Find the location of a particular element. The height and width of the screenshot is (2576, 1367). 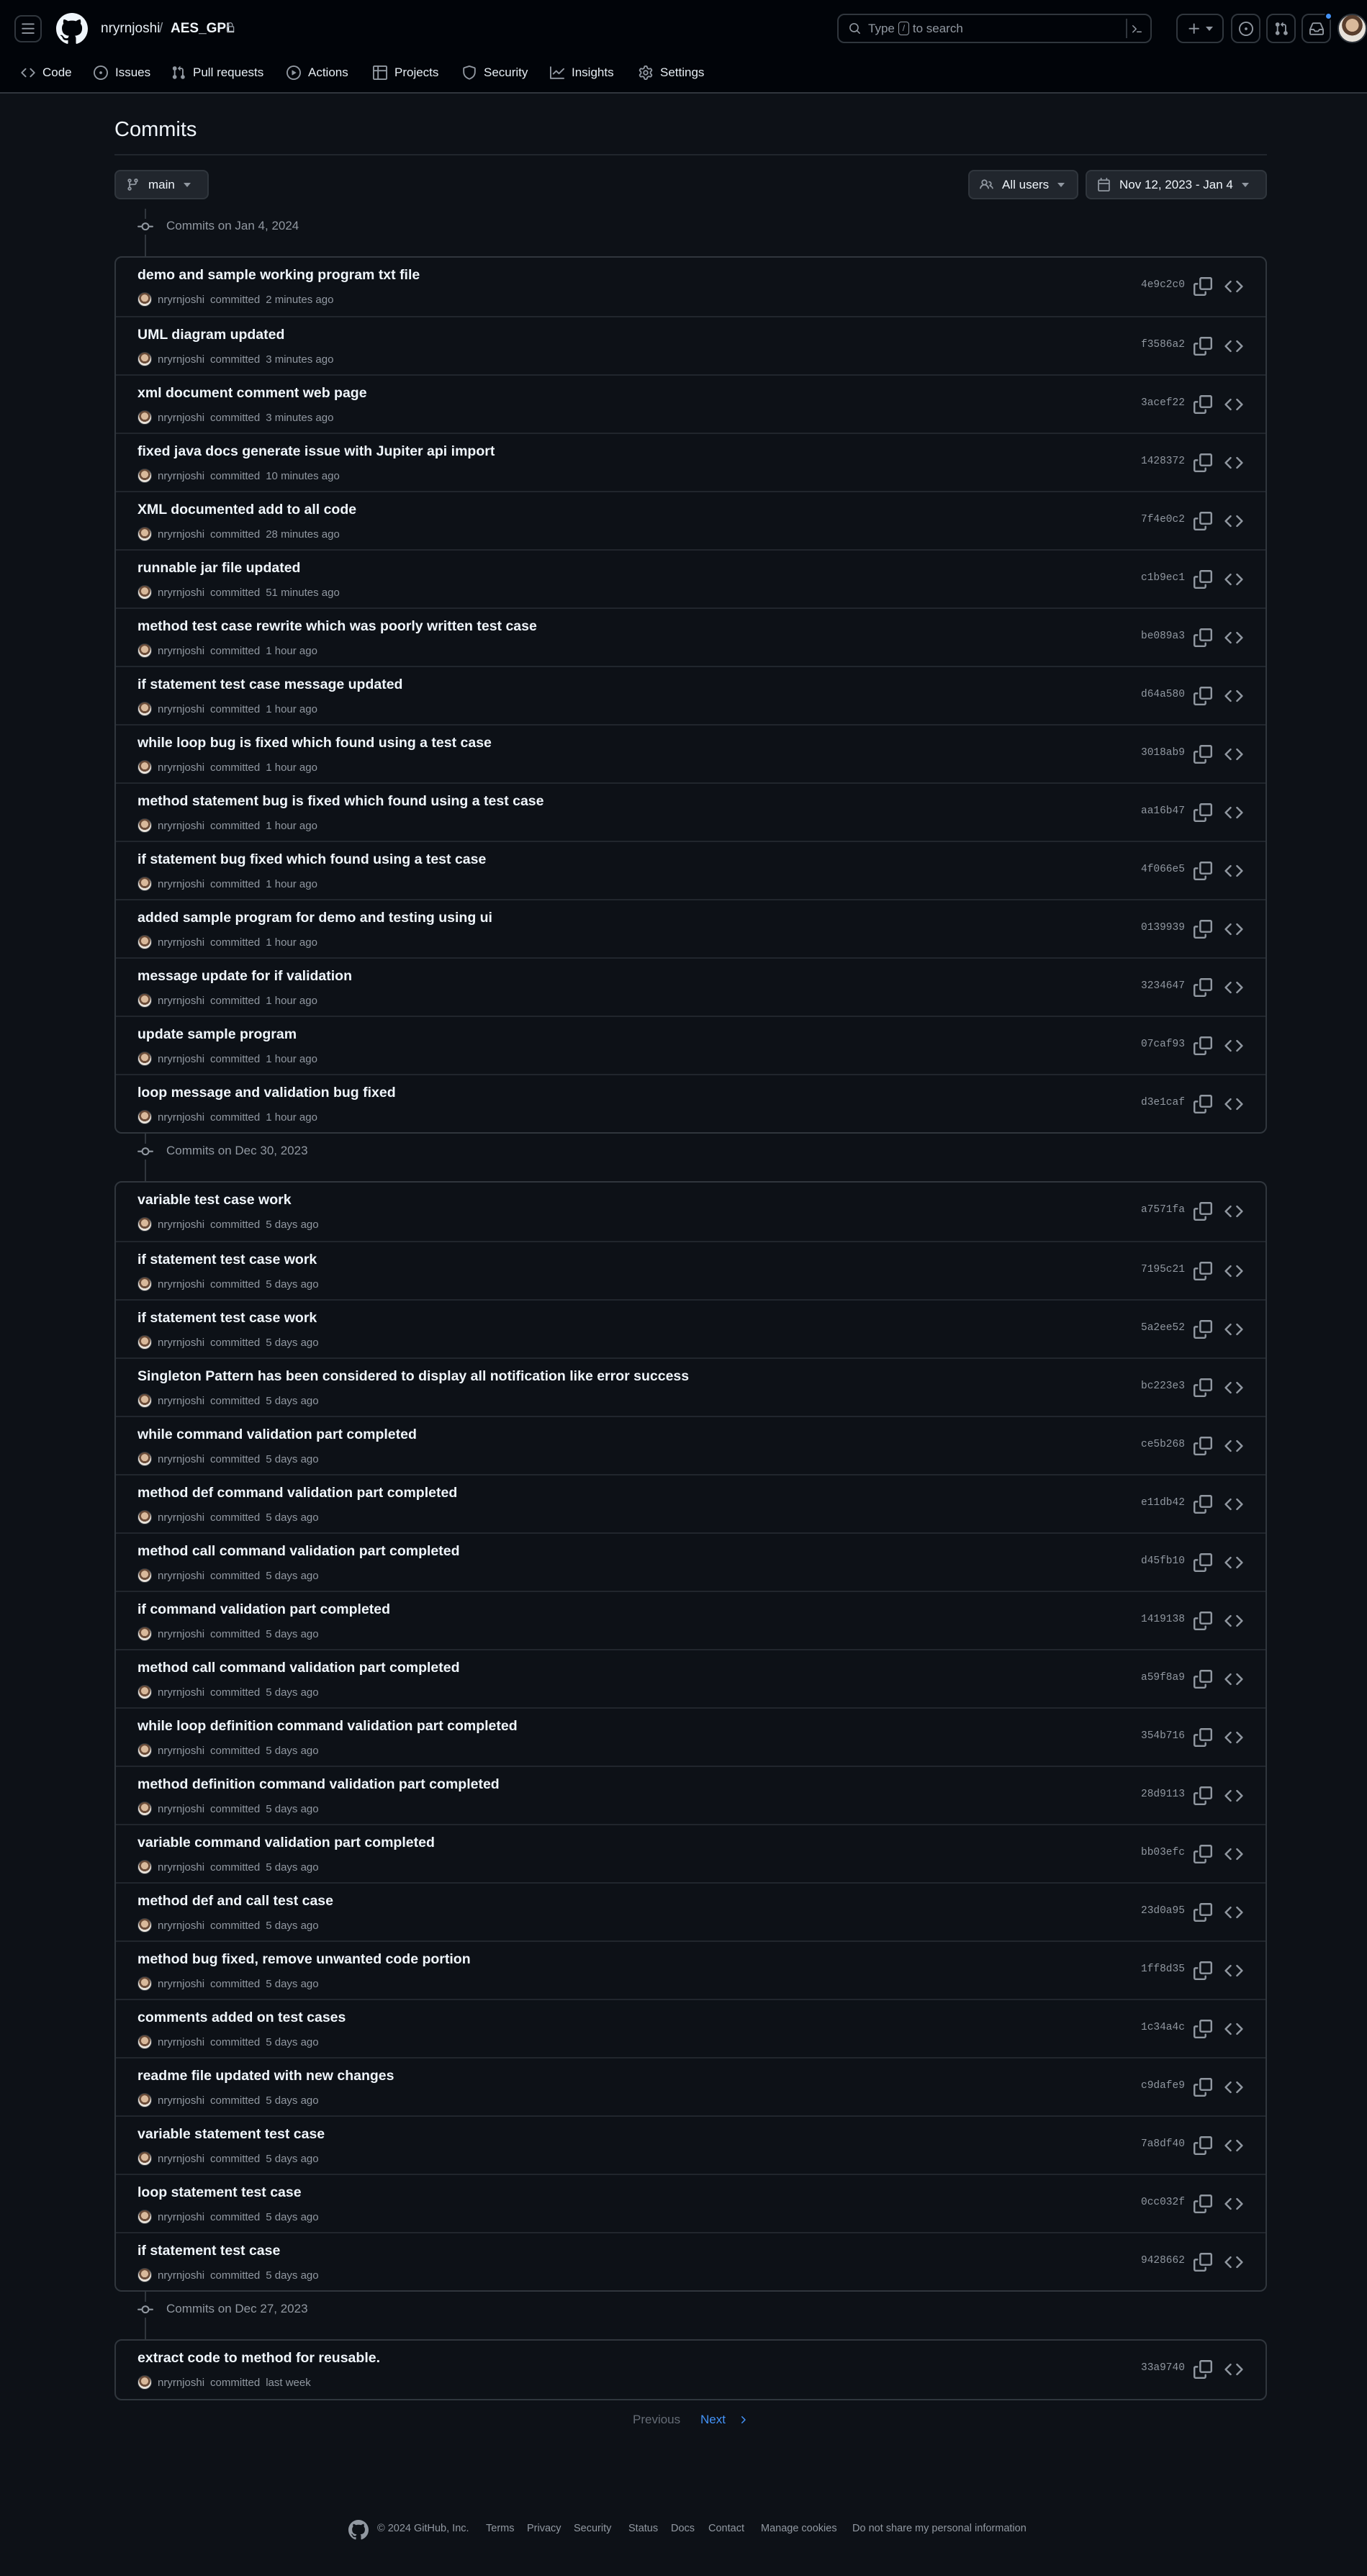

commit-message: extract code to method for reusable. is located at coordinates (258, 2358).